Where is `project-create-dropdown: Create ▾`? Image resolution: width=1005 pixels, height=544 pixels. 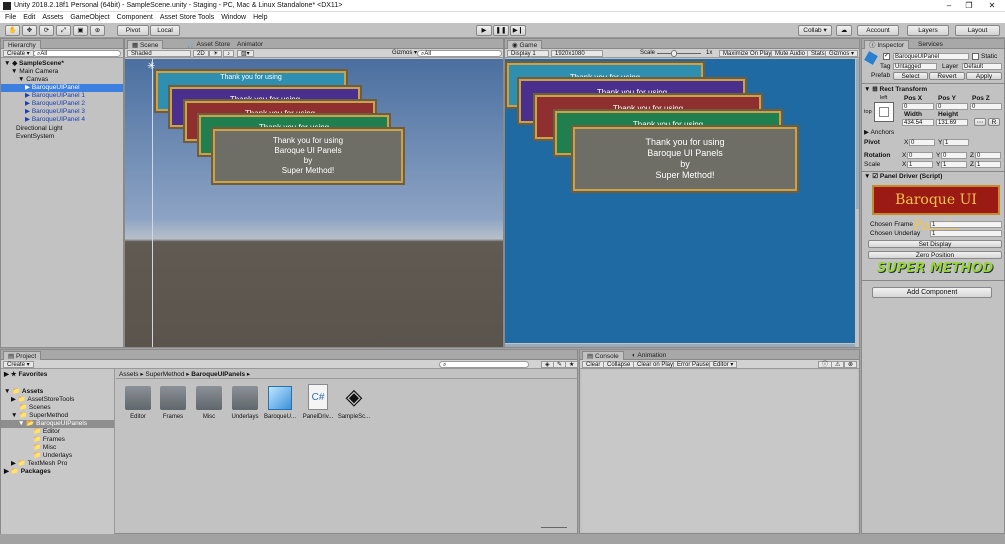 project-create-dropdown: Create ▾ is located at coordinates (18, 364).